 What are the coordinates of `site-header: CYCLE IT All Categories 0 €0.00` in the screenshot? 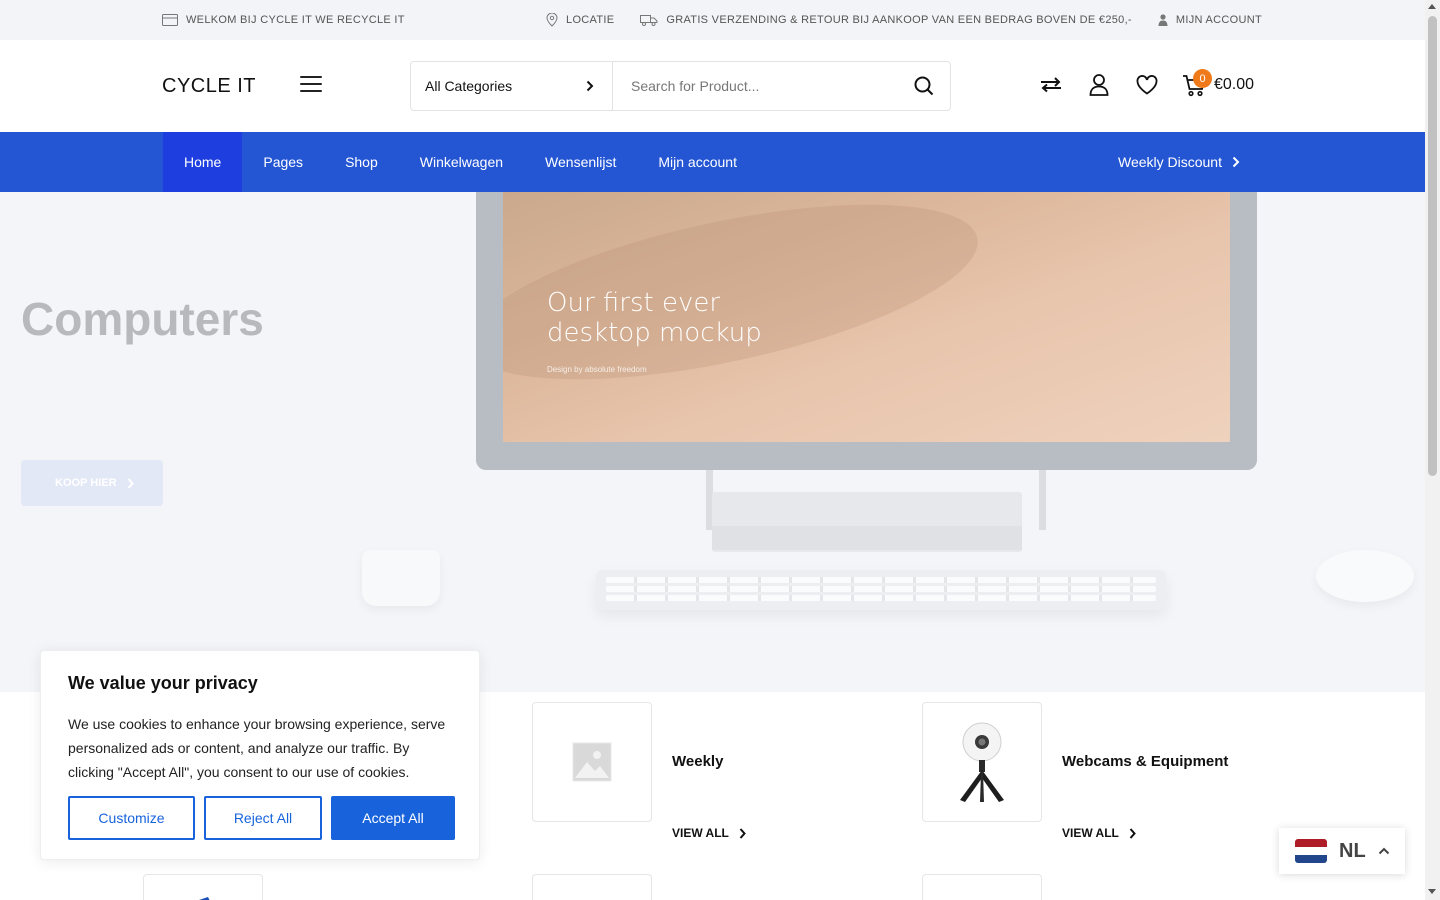 It's located at (712, 86).